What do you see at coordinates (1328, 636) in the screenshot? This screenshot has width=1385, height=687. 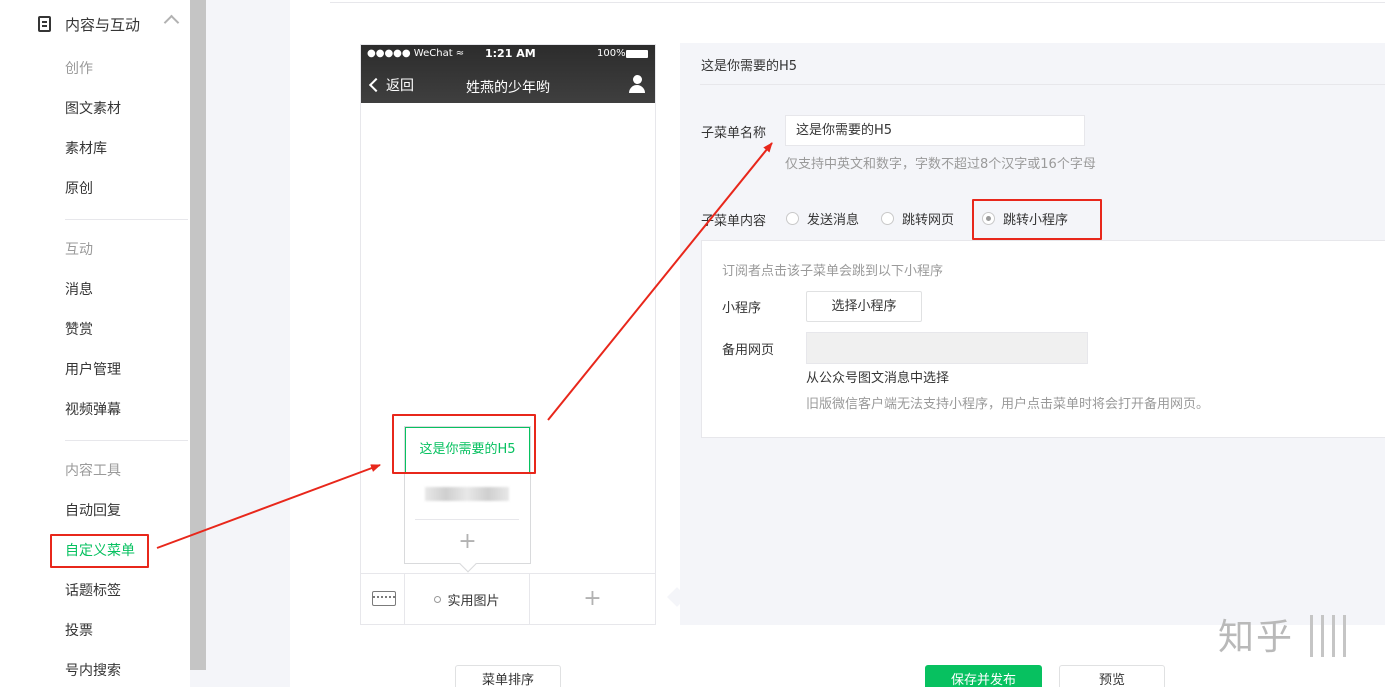 I see `watermark-logo-bars` at bounding box center [1328, 636].